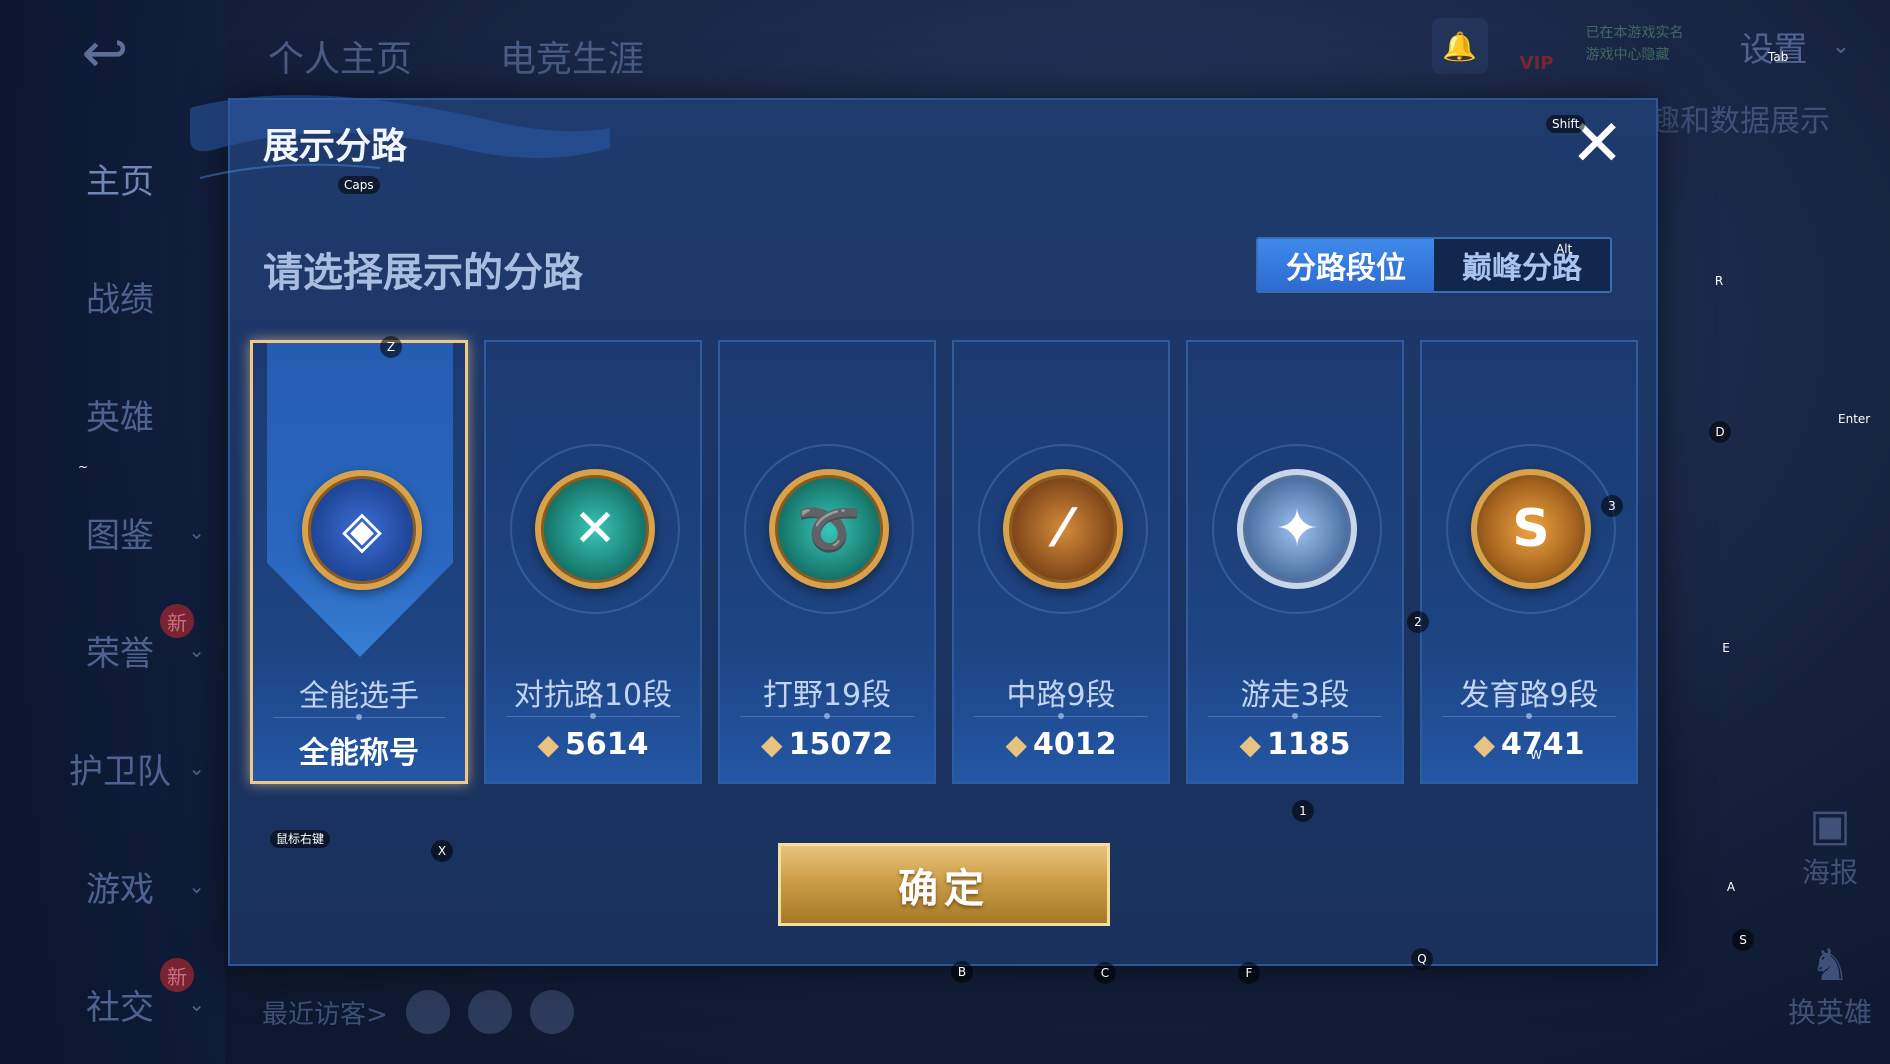  What do you see at coordinates (340, 56) in the screenshot?
I see `tab-personal-home: 个人主页` at bounding box center [340, 56].